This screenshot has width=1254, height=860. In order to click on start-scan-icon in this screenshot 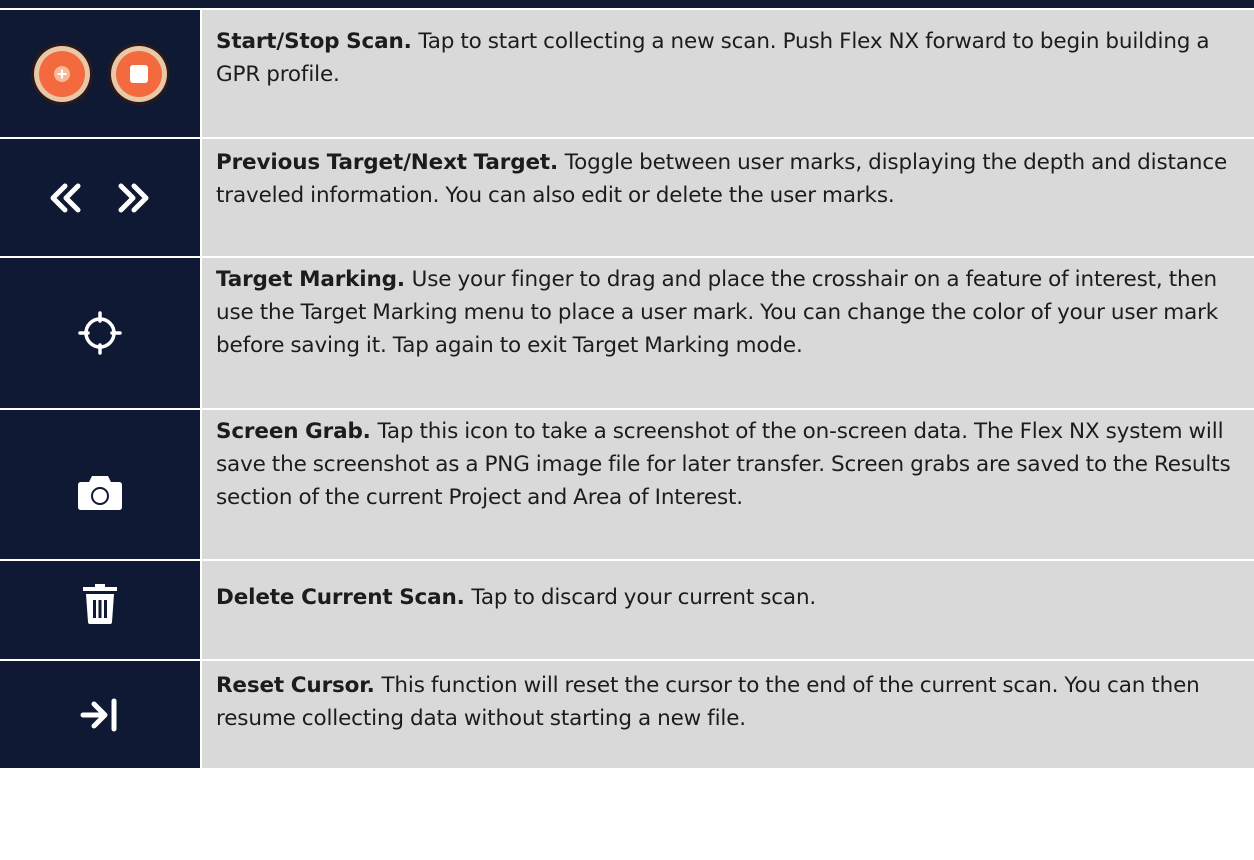, I will do `click(62, 73)`.